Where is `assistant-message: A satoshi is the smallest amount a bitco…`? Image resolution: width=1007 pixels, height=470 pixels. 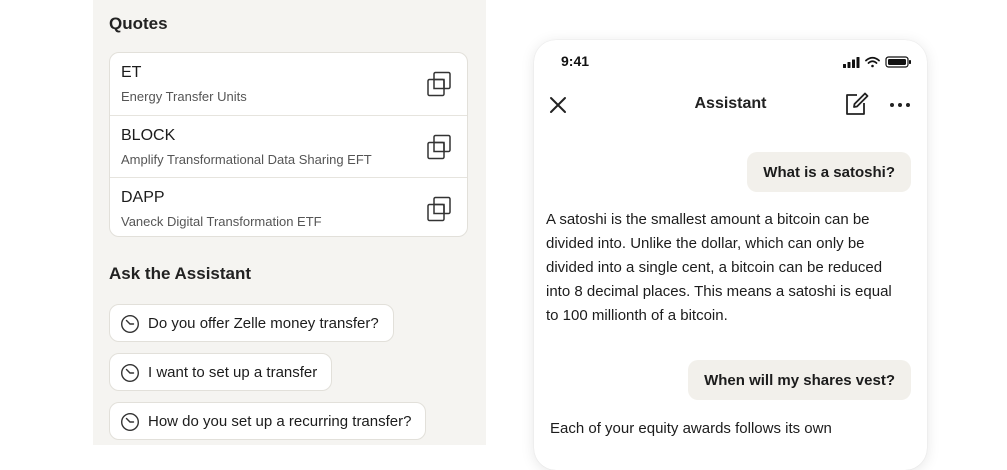
assistant-message: A satoshi is the smallest amount a bitco… is located at coordinates (719, 267).